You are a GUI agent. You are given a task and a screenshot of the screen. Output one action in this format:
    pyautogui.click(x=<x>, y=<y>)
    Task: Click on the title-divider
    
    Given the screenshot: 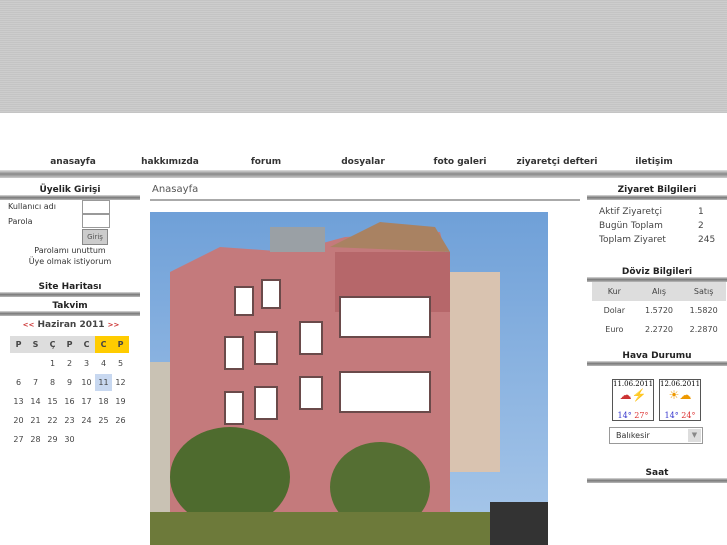 What is the action you would take?
    pyautogui.click(x=365, y=200)
    